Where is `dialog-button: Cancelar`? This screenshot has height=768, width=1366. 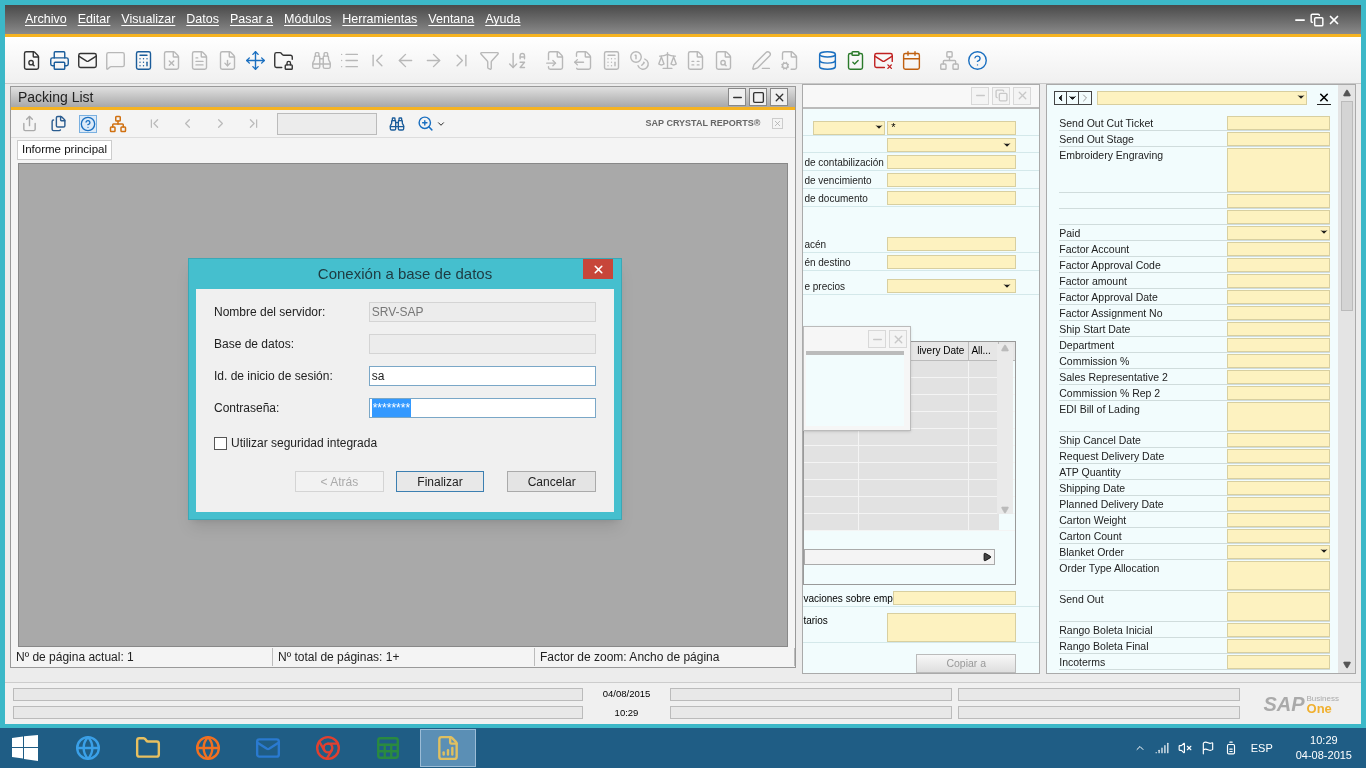 dialog-button: Cancelar is located at coordinates (551, 481).